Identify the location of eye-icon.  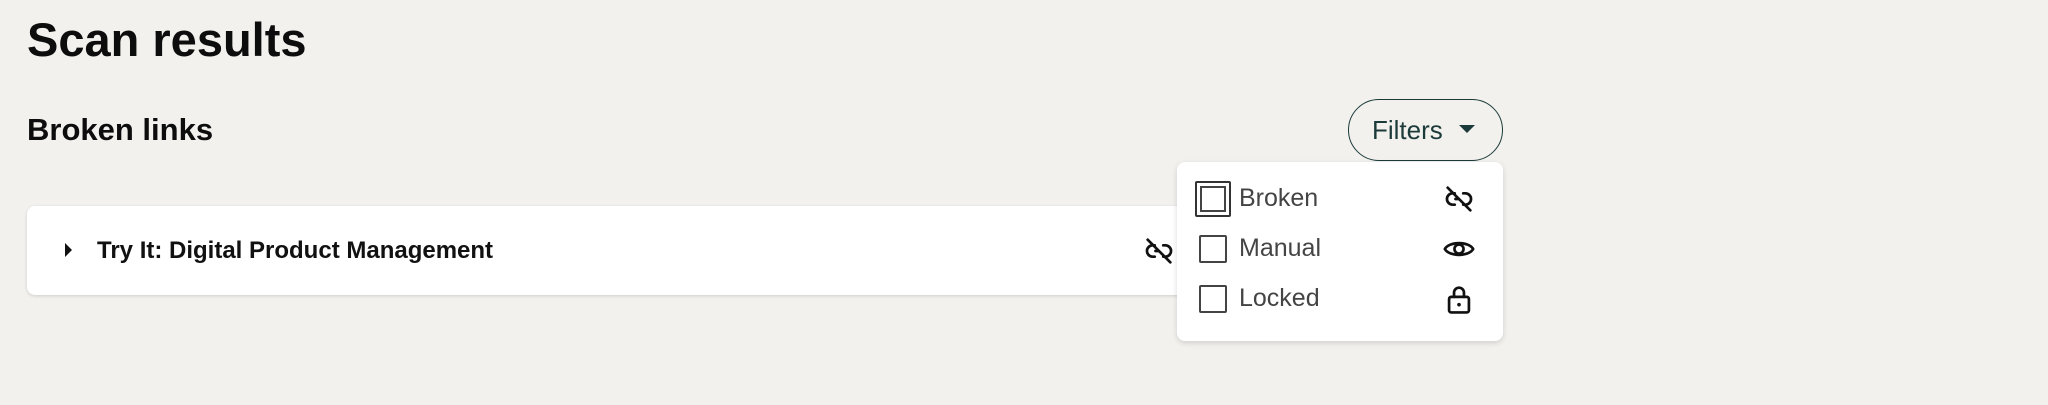
(1459, 249).